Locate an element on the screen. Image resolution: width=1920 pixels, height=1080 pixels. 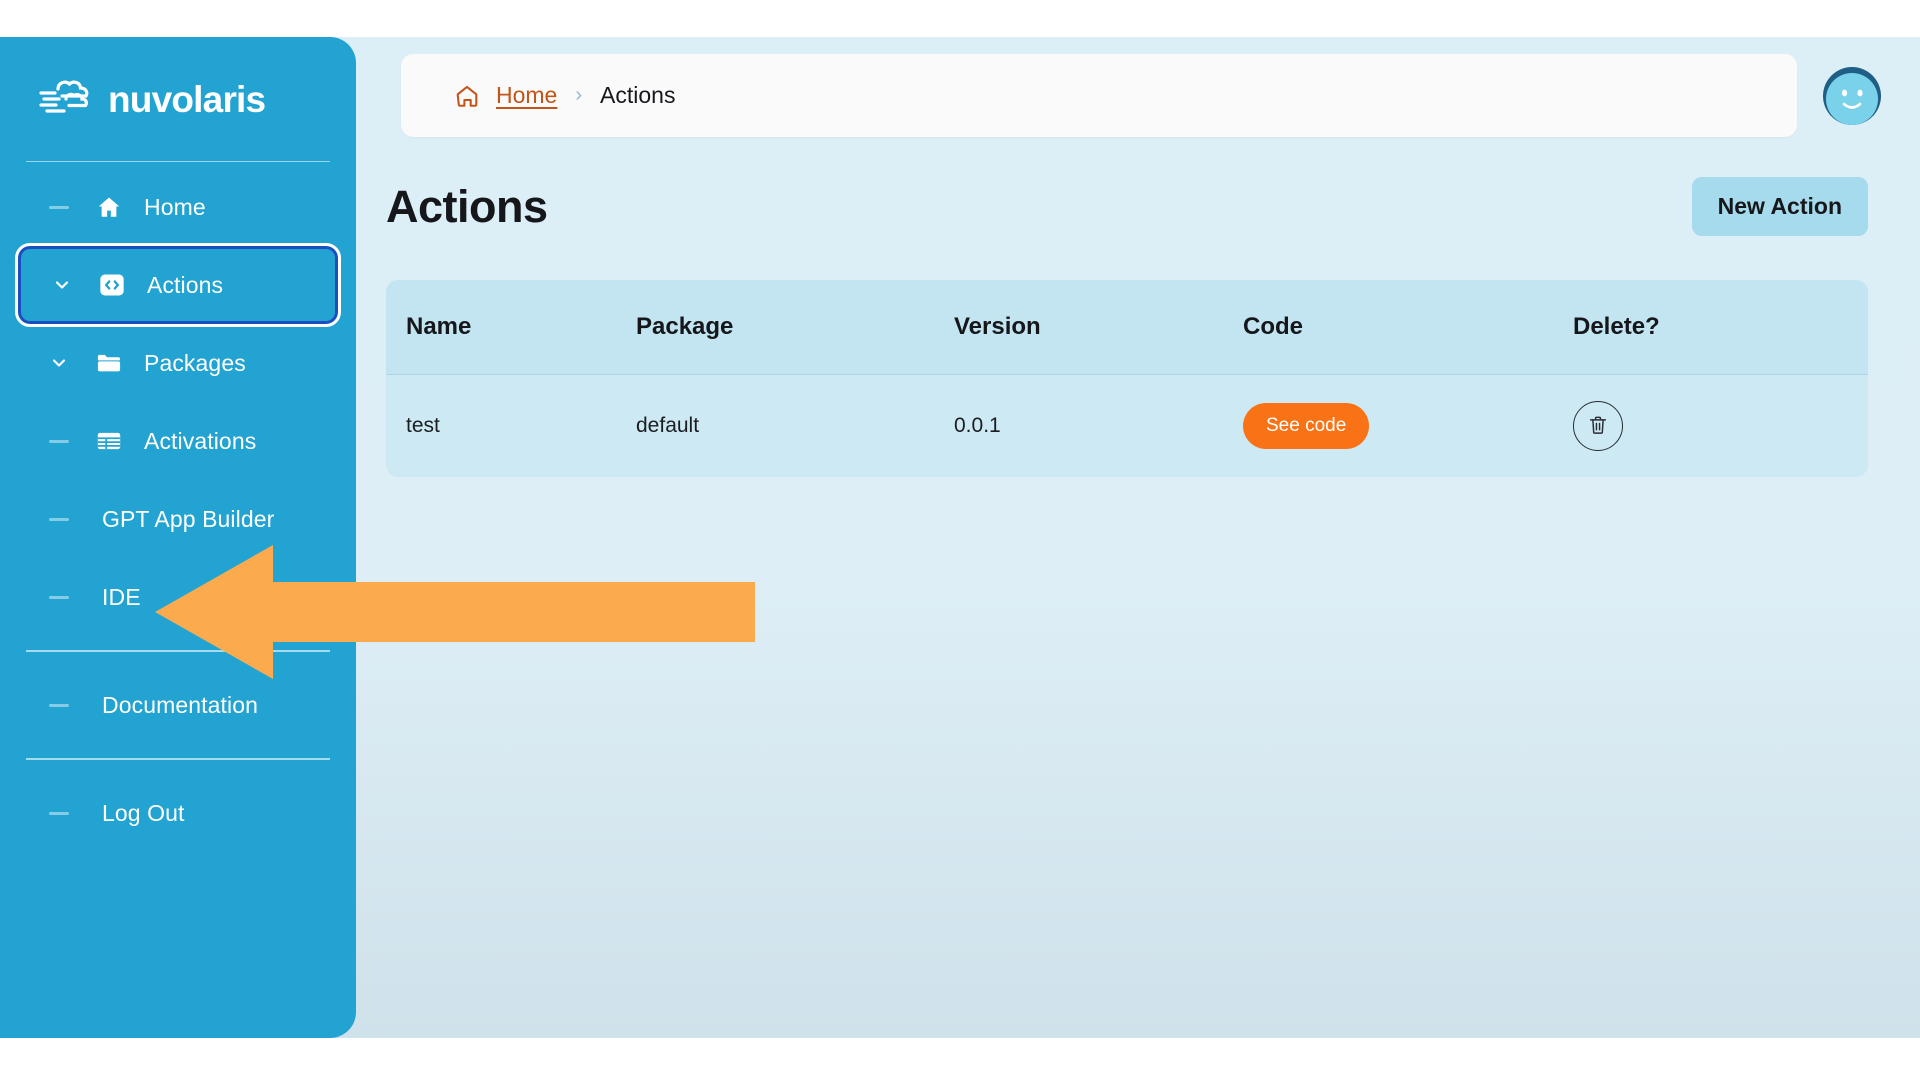
sidebar-item-label: Packages is located at coordinates (195, 362).